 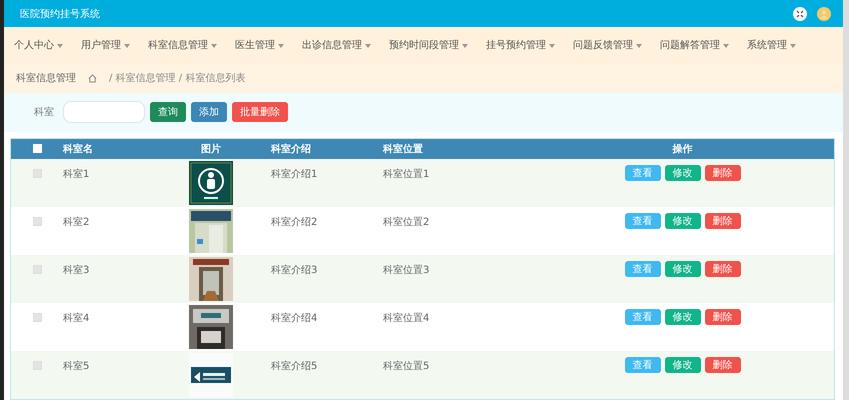 What do you see at coordinates (92, 78) in the screenshot?
I see `home-icon` at bounding box center [92, 78].